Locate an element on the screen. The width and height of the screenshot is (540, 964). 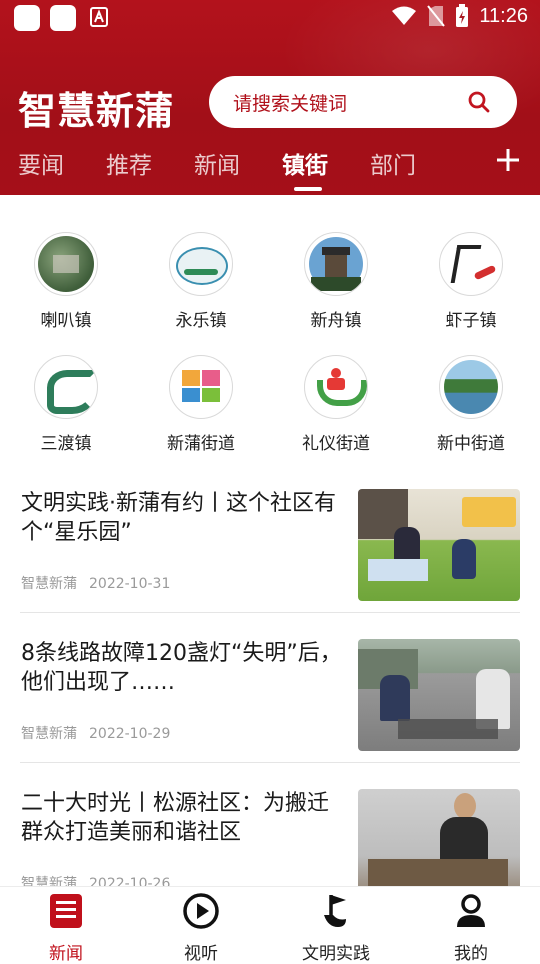
add-channel-icon is located at coordinates (508, 160).